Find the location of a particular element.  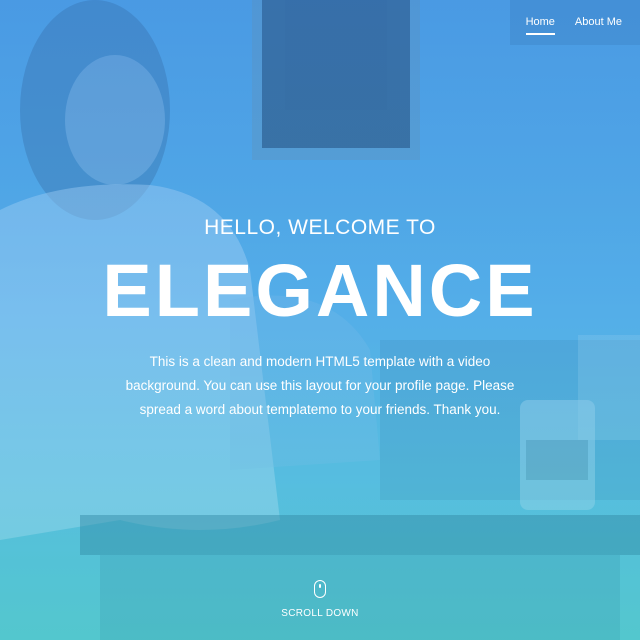

hero-title: ELEGANCE is located at coordinates (320, 290).